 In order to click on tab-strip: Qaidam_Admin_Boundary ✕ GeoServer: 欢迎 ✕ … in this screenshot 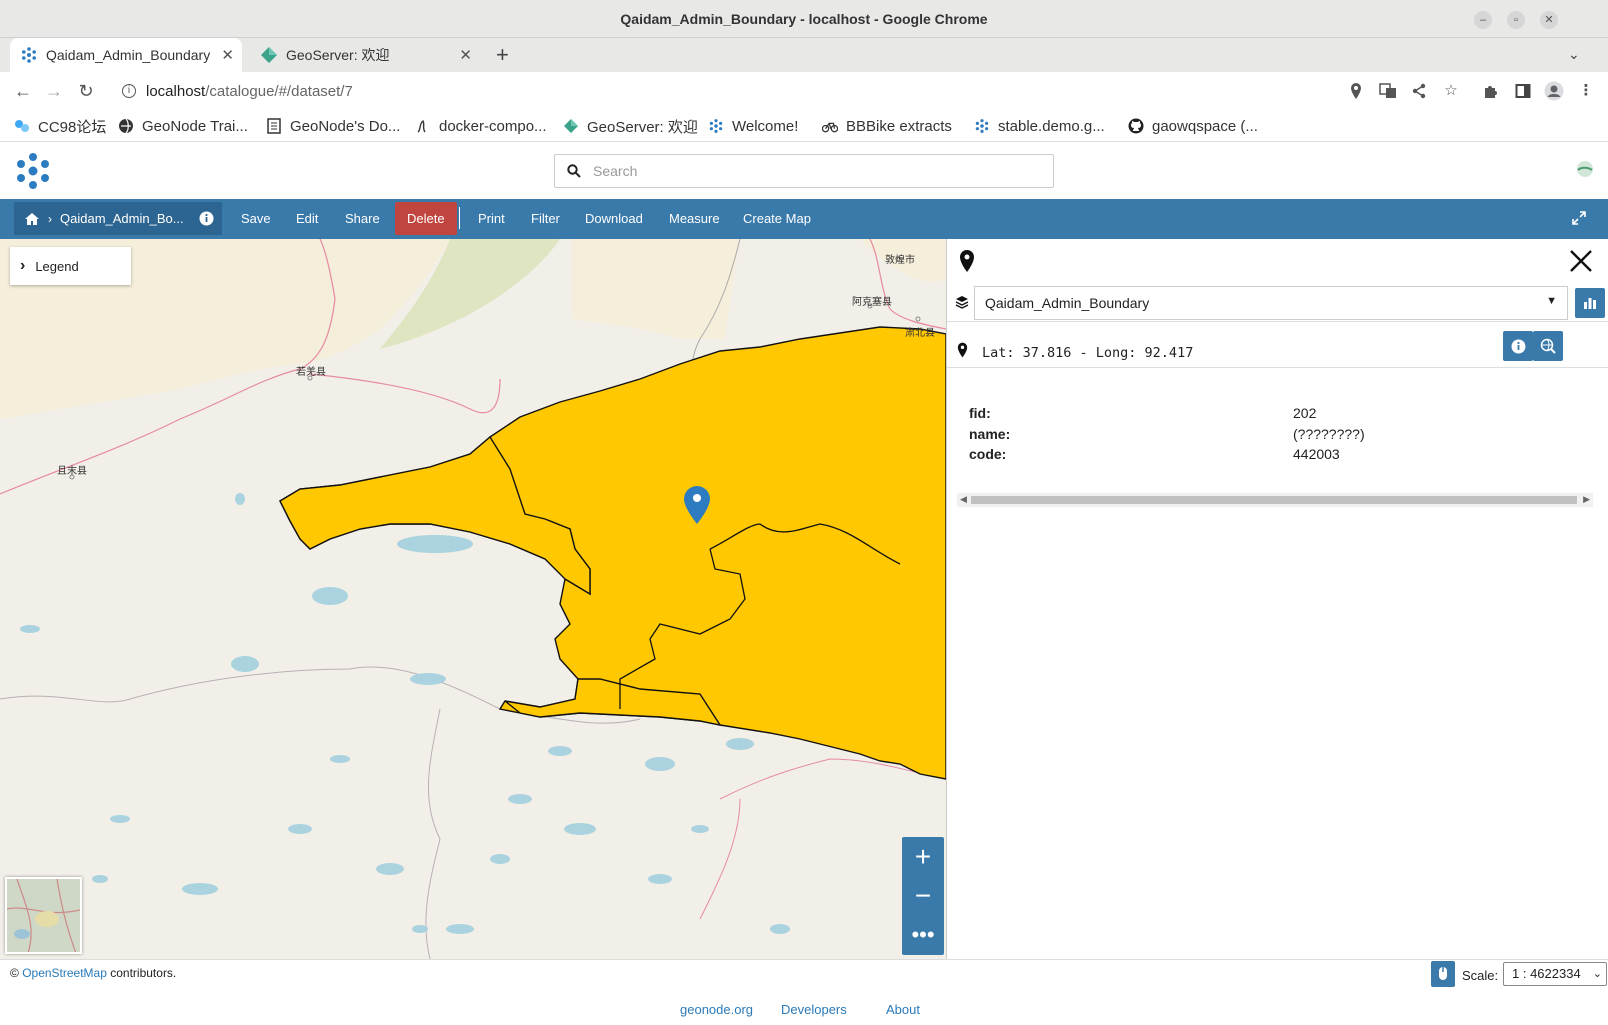, I will do `click(804, 55)`.